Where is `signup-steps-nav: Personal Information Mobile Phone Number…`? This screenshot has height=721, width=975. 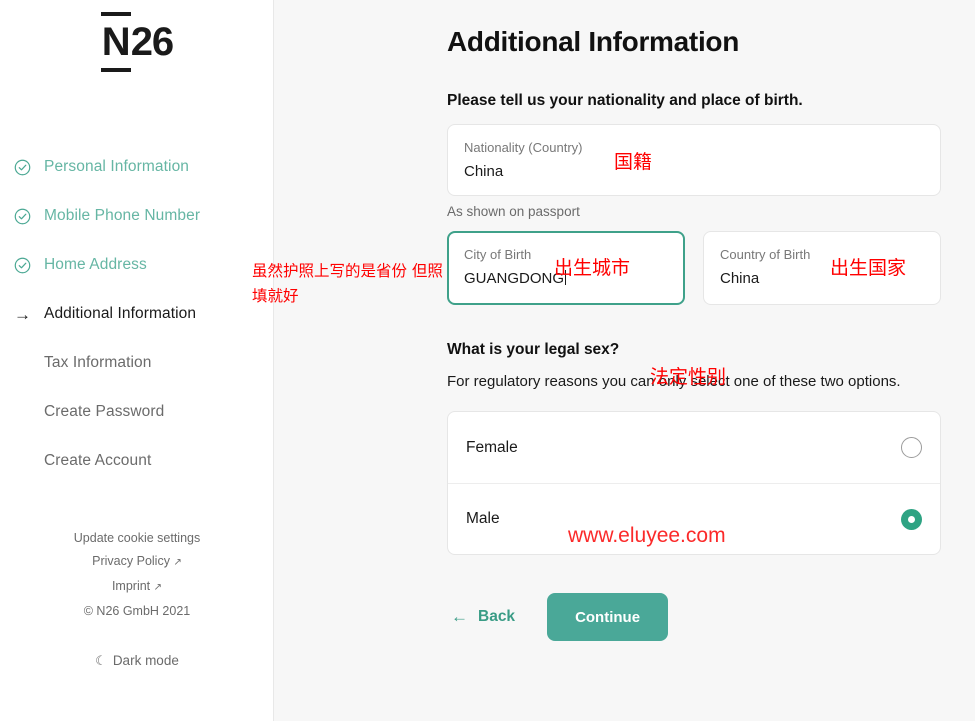
signup-steps-nav: Personal Information Mobile Phone Number… is located at coordinates (137, 326).